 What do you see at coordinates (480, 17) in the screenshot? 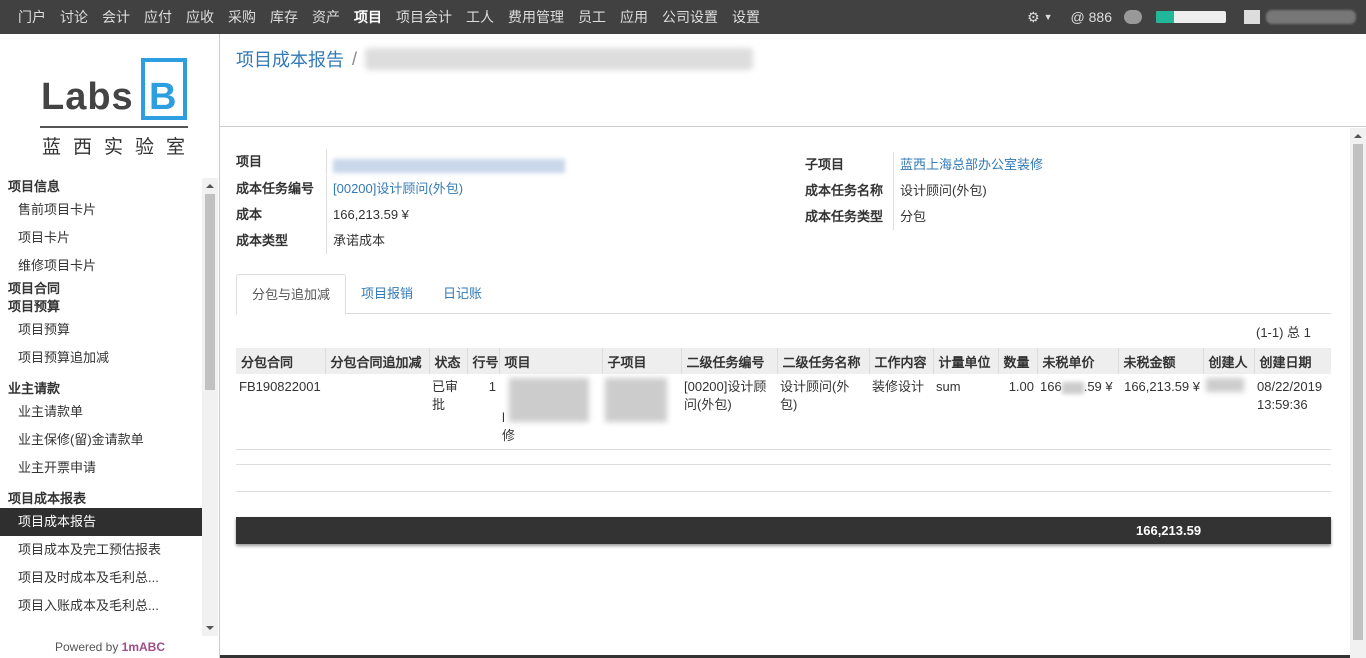
I see `top-menu-item: 工人` at bounding box center [480, 17].